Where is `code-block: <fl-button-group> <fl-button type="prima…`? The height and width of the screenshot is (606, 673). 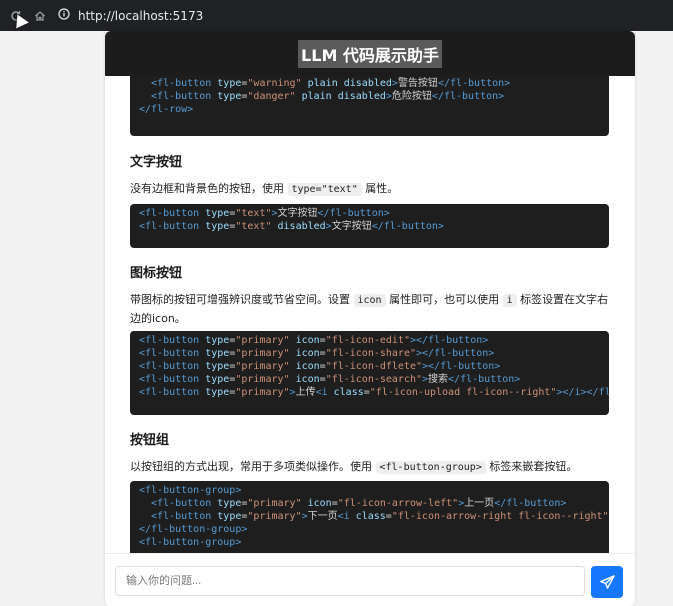 code-block: <fl-button-group> <fl-button type="prima… is located at coordinates (369, 517).